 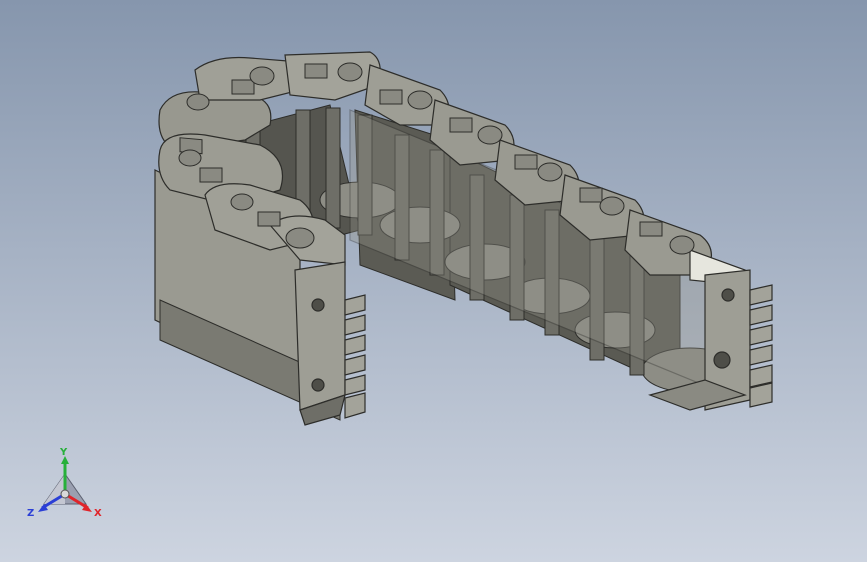 What do you see at coordinates (98, 513) in the screenshot?
I see `x-axis-label: X` at bounding box center [98, 513].